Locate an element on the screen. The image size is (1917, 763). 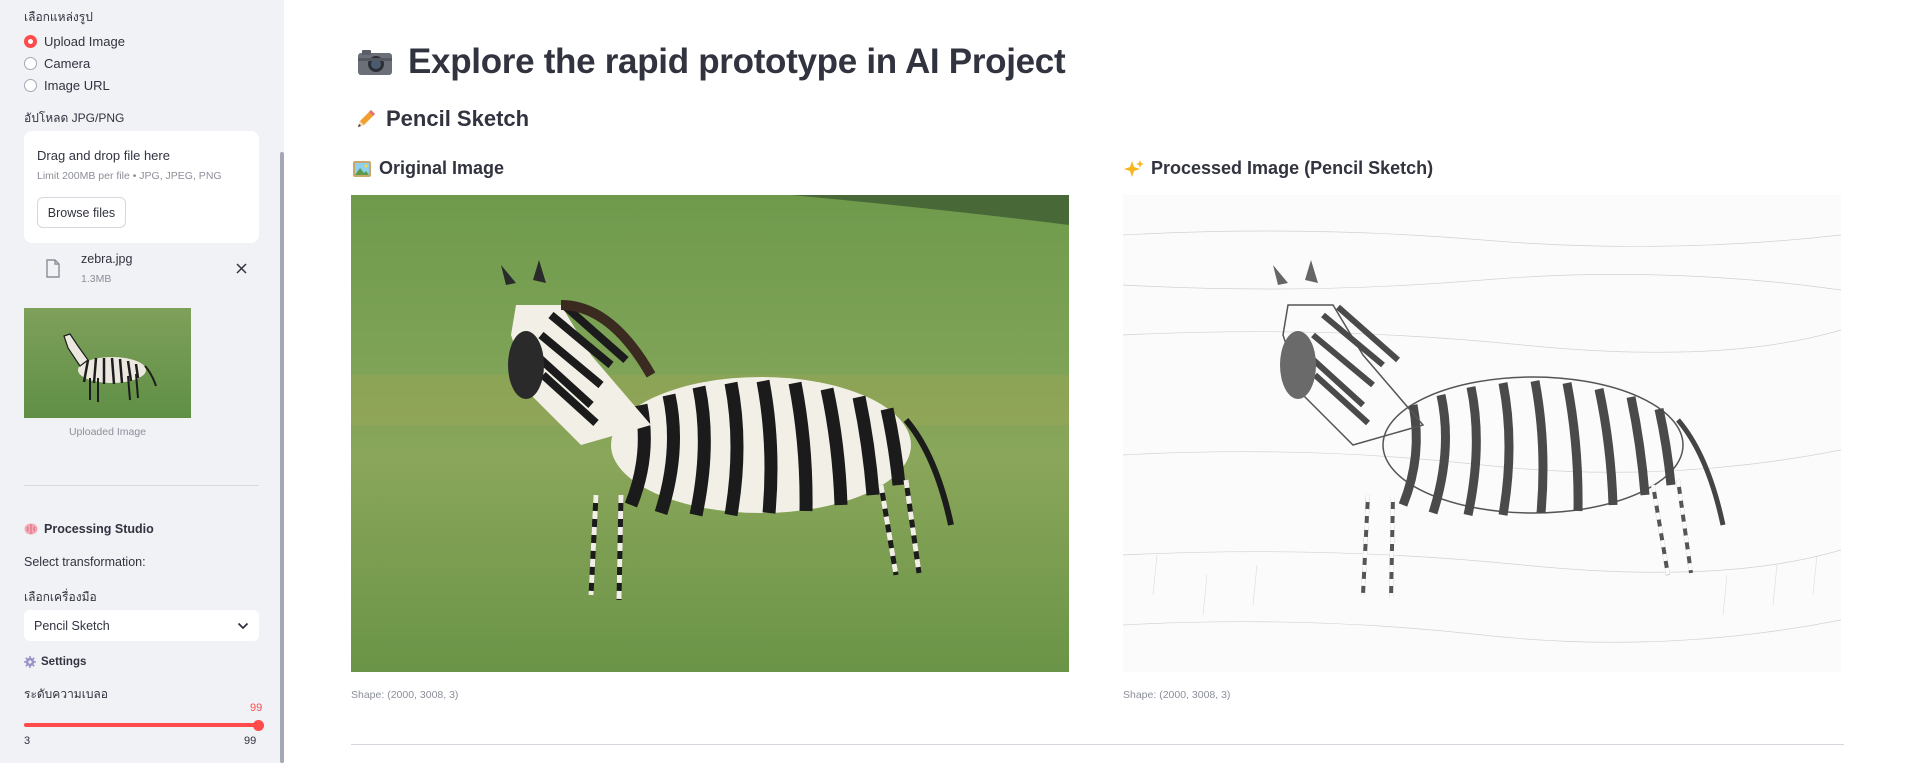
thumbnail-caption: Uploaded Image is located at coordinates (107, 432).